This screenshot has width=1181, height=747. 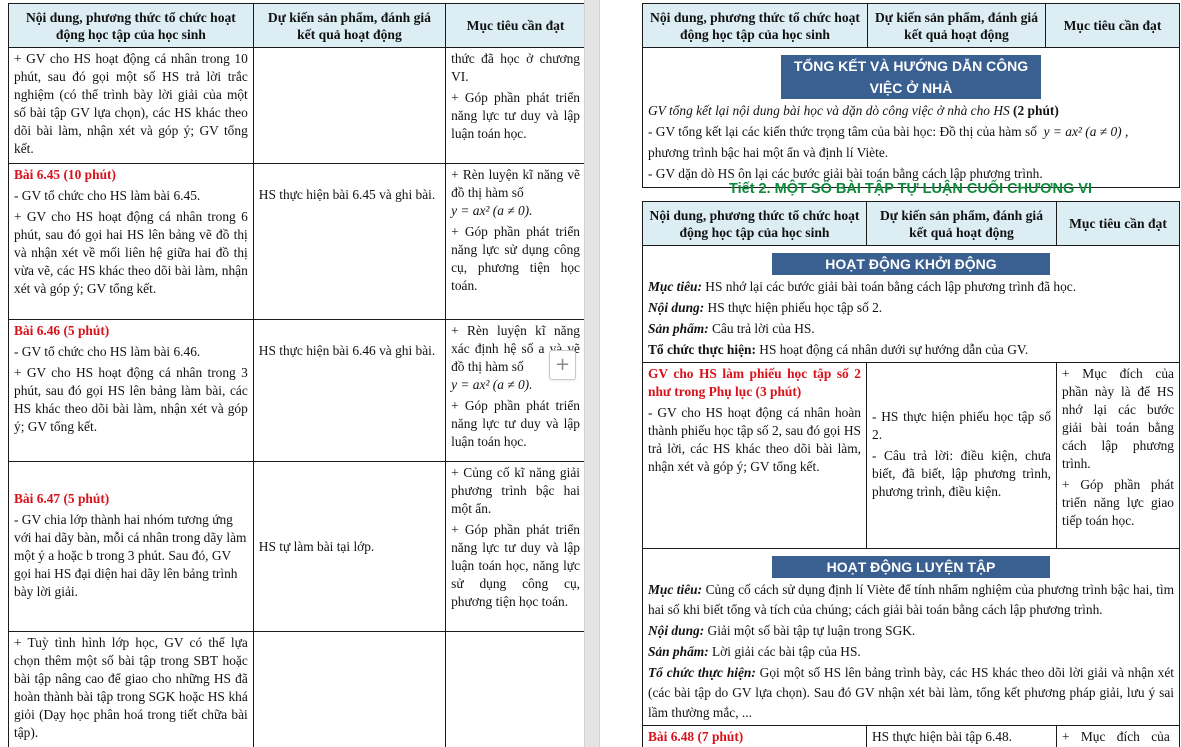 What do you see at coordinates (62, 330) in the screenshot?
I see `exercise-title: Bài 6.46 (5 phút)` at bounding box center [62, 330].